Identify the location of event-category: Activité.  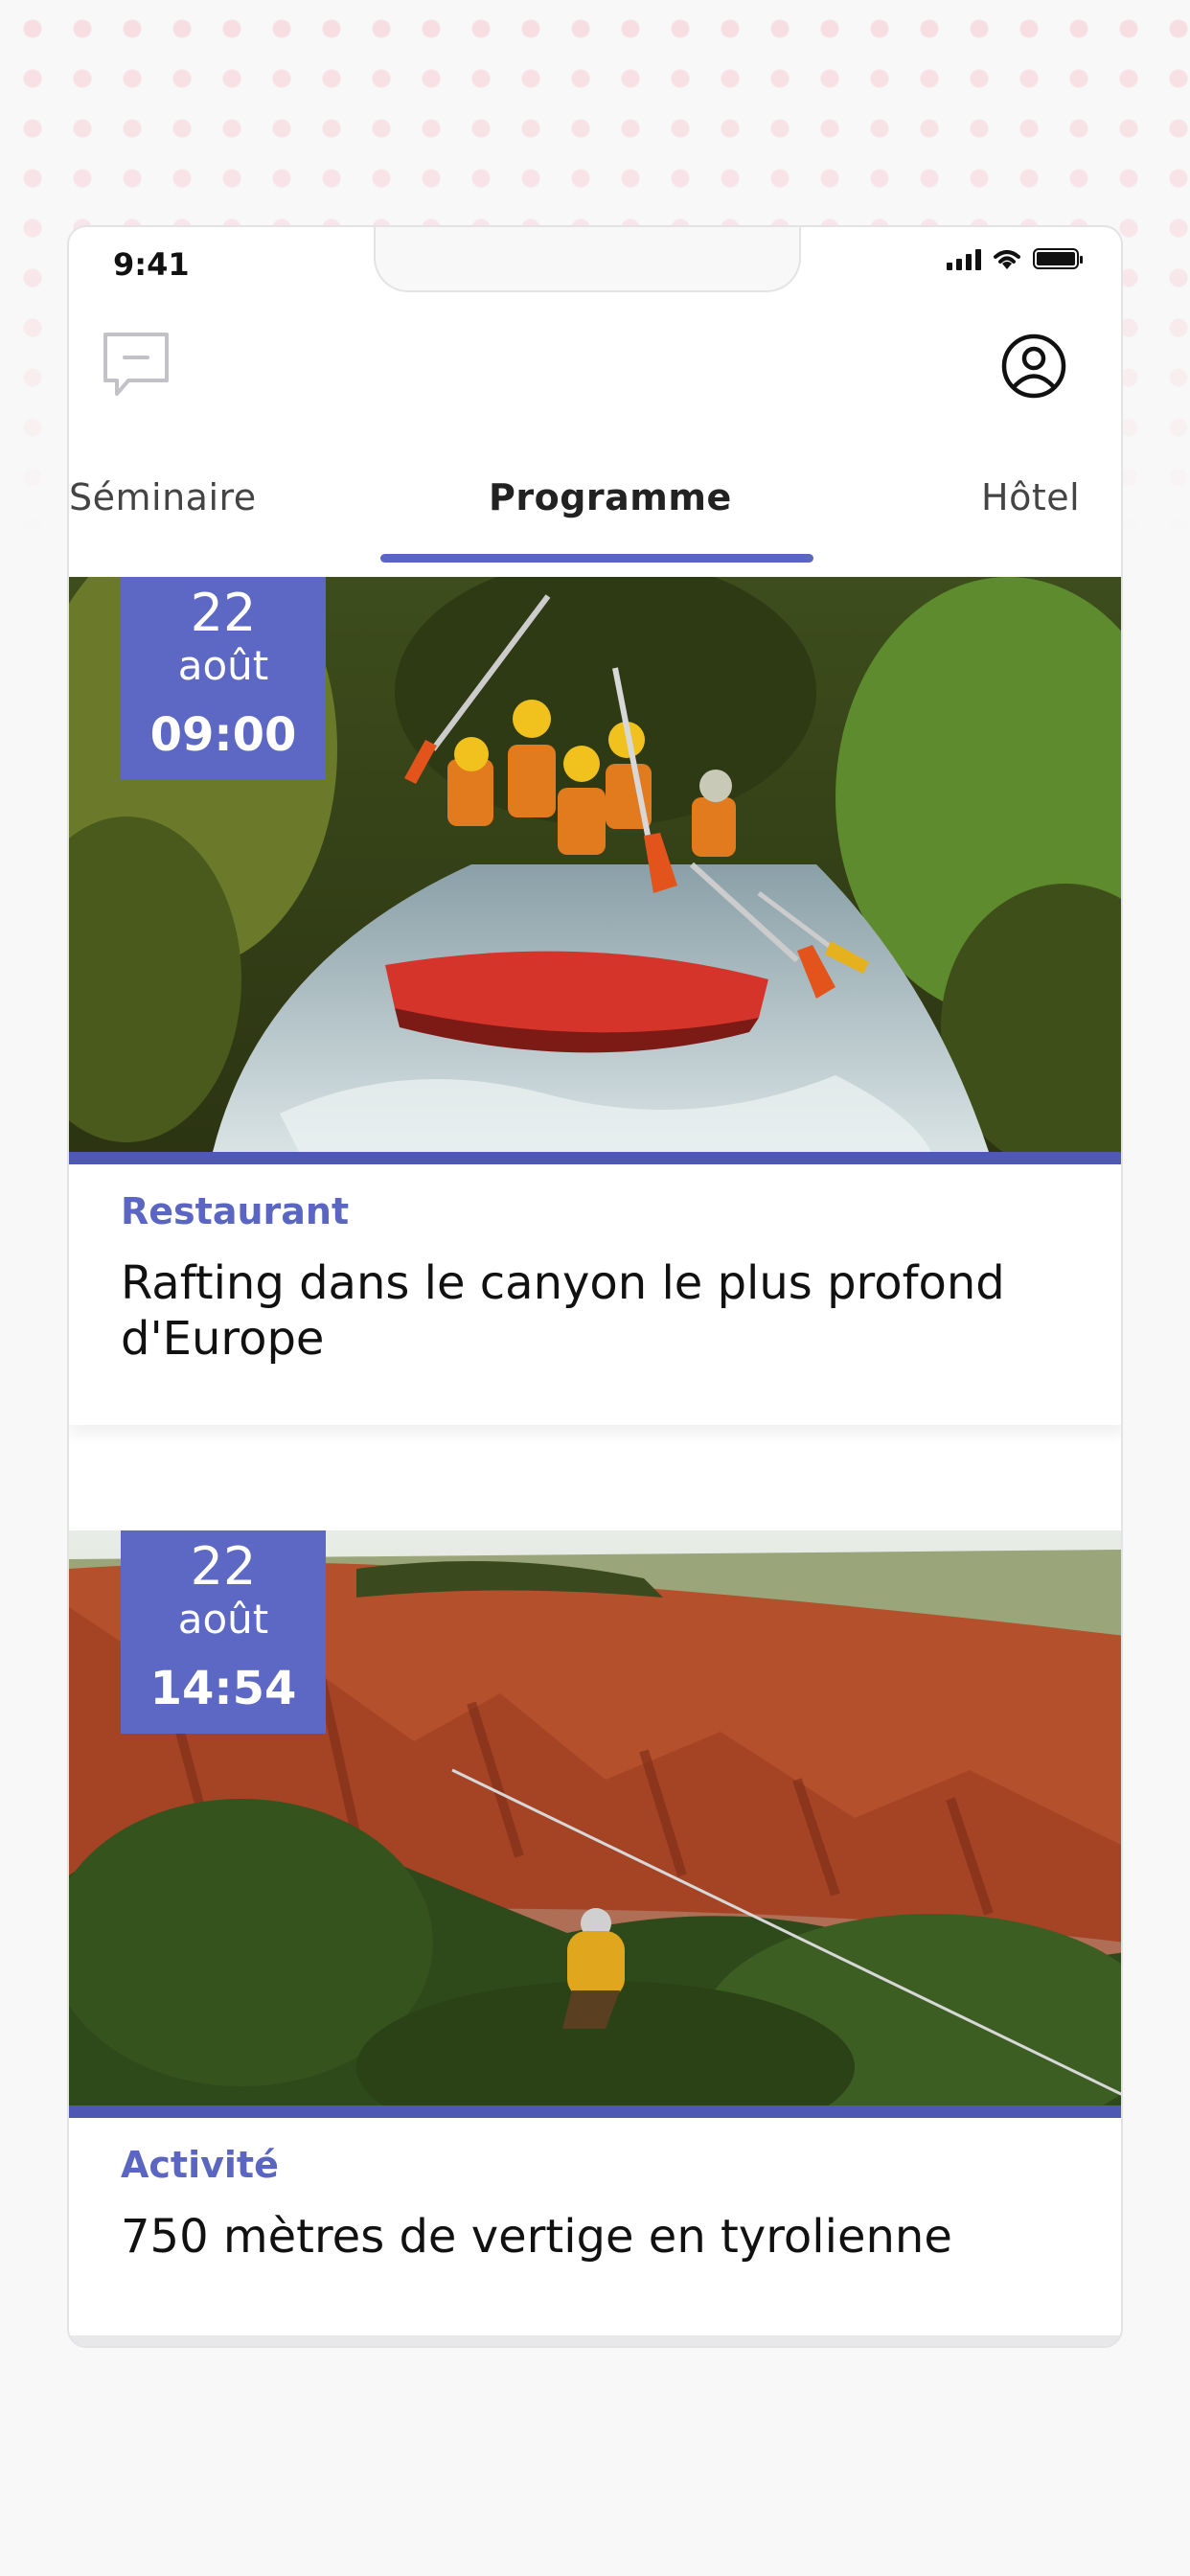
(200, 2165).